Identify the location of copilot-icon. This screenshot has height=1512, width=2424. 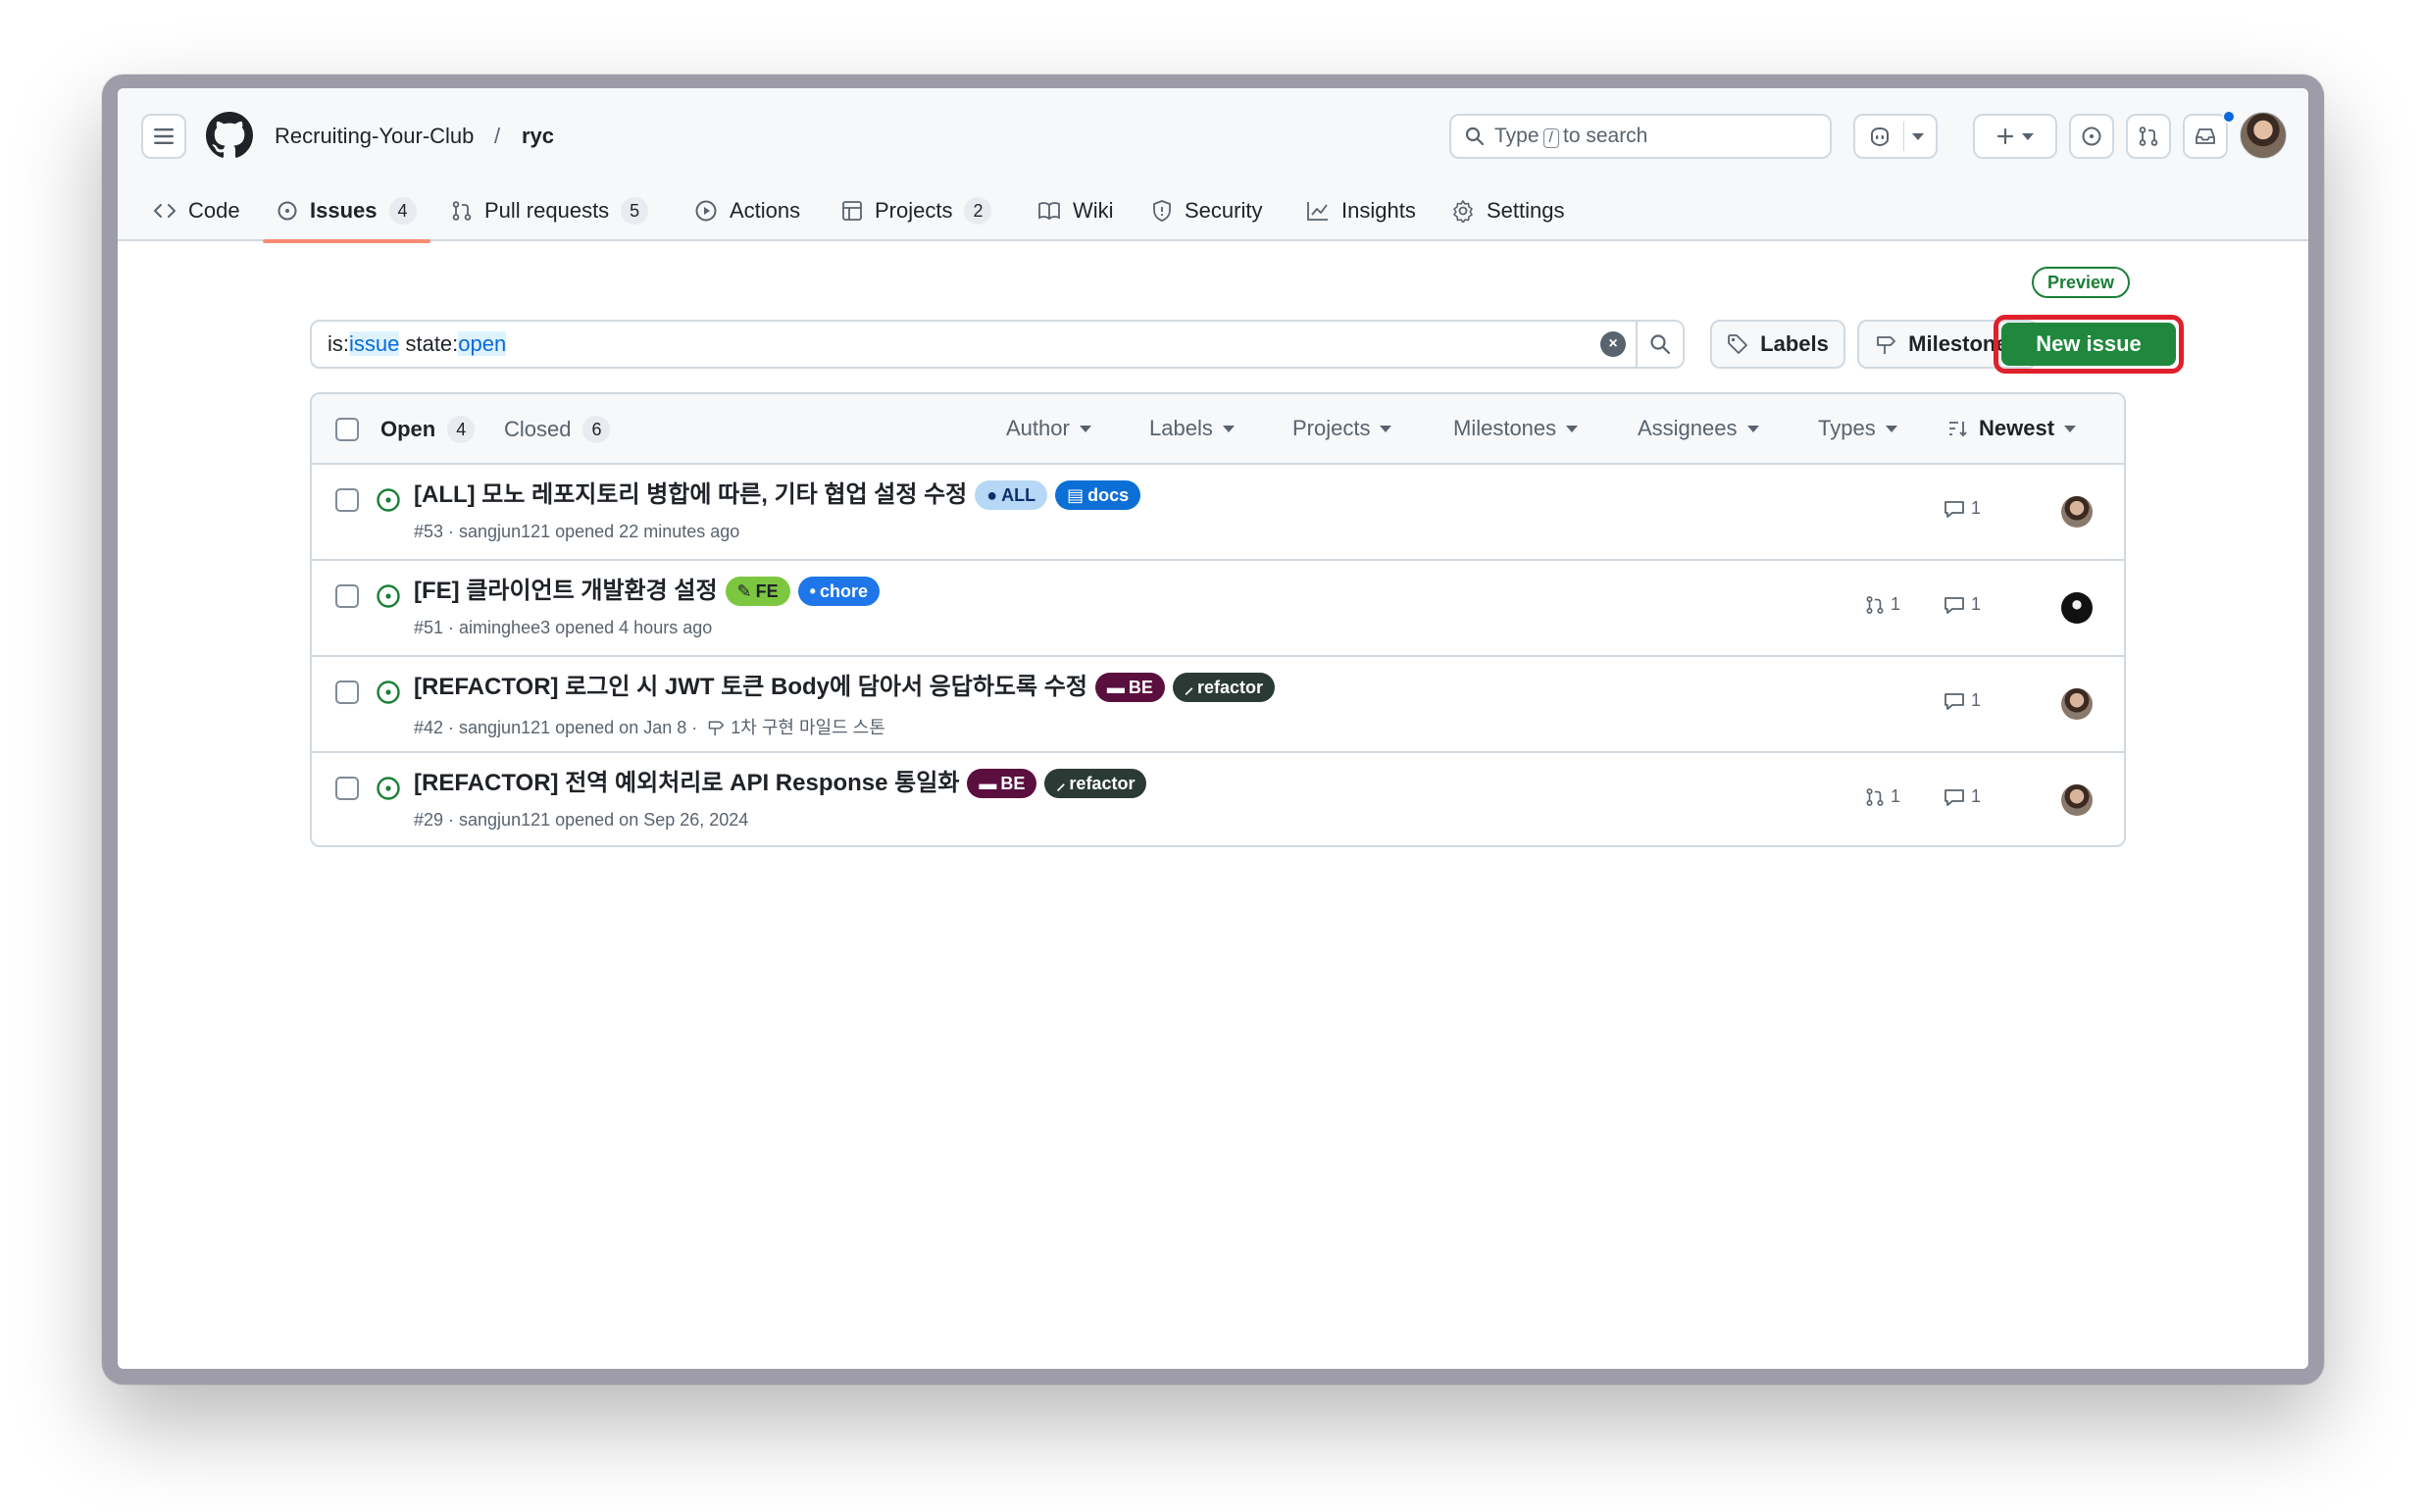
(1880, 136).